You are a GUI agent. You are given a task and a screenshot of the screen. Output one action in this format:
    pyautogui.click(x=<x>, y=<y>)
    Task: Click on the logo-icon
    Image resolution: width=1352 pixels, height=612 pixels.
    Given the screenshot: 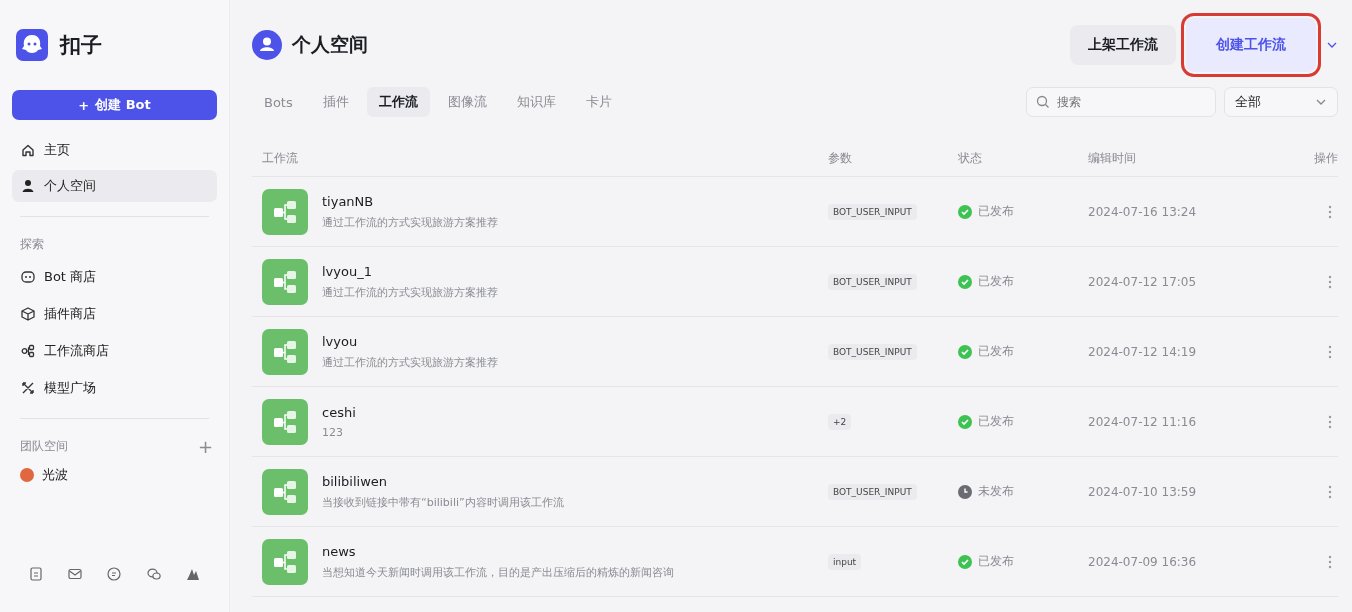 What is the action you would take?
    pyautogui.click(x=32, y=45)
    